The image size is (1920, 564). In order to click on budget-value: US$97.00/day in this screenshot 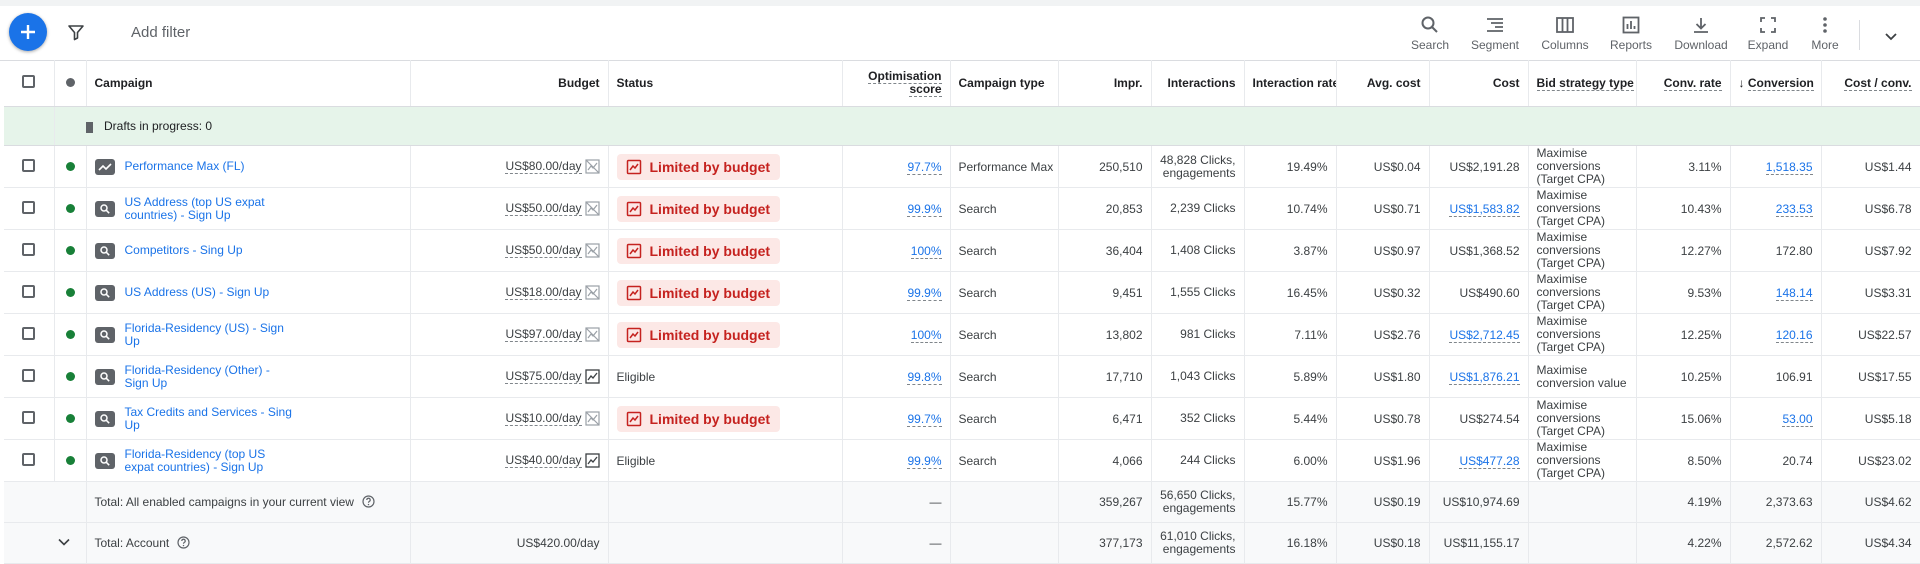, I will do `click(543, 334)`.